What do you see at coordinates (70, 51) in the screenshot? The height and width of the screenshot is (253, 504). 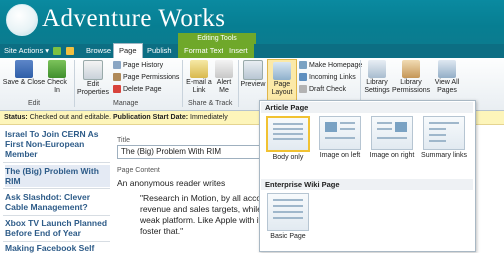 I see `folder-up-icon` at bounding box center [70, 51].